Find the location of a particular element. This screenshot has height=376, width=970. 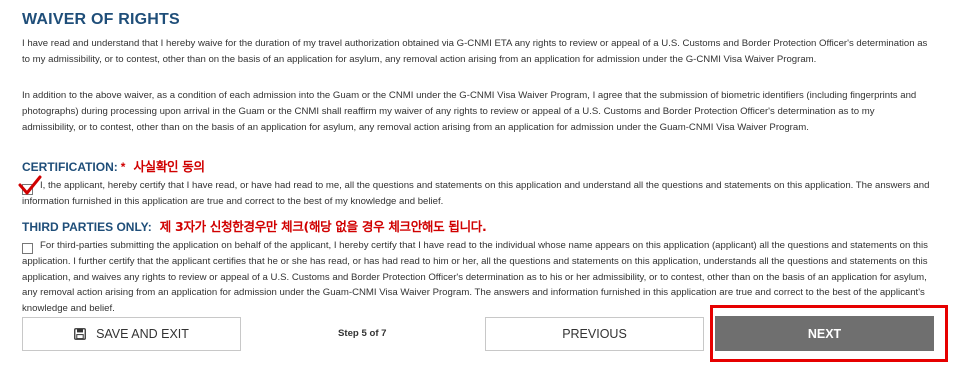

next-label: NEXT is located at coordinates (824, 333).